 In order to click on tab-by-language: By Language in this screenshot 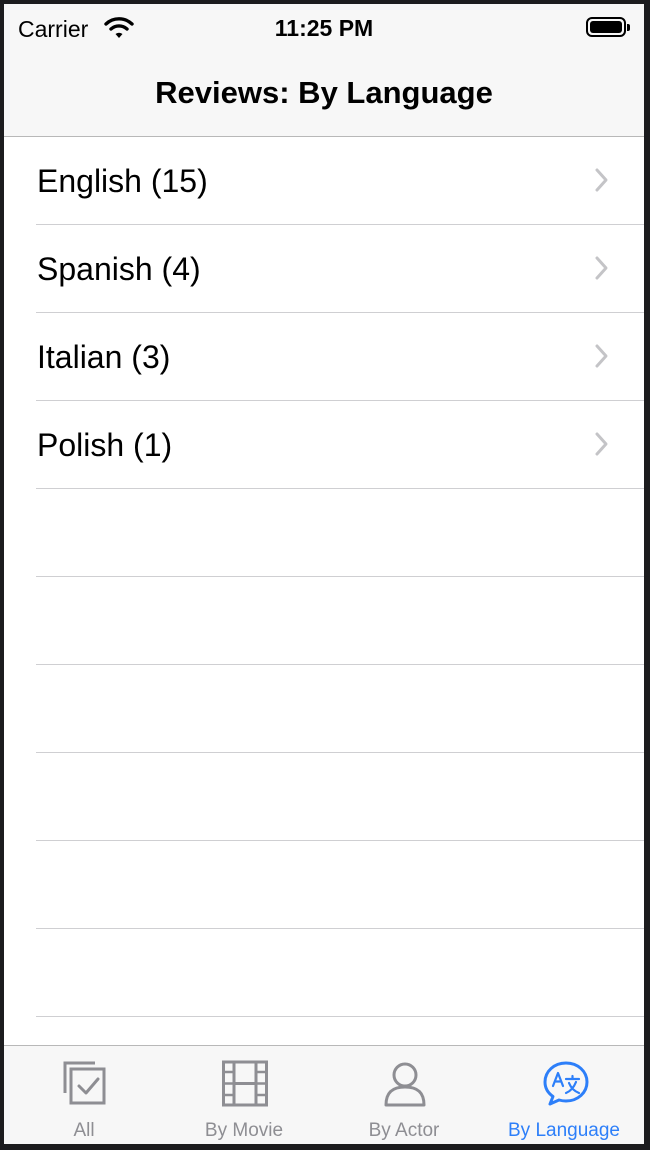, I will do `click(564, 1095)`.